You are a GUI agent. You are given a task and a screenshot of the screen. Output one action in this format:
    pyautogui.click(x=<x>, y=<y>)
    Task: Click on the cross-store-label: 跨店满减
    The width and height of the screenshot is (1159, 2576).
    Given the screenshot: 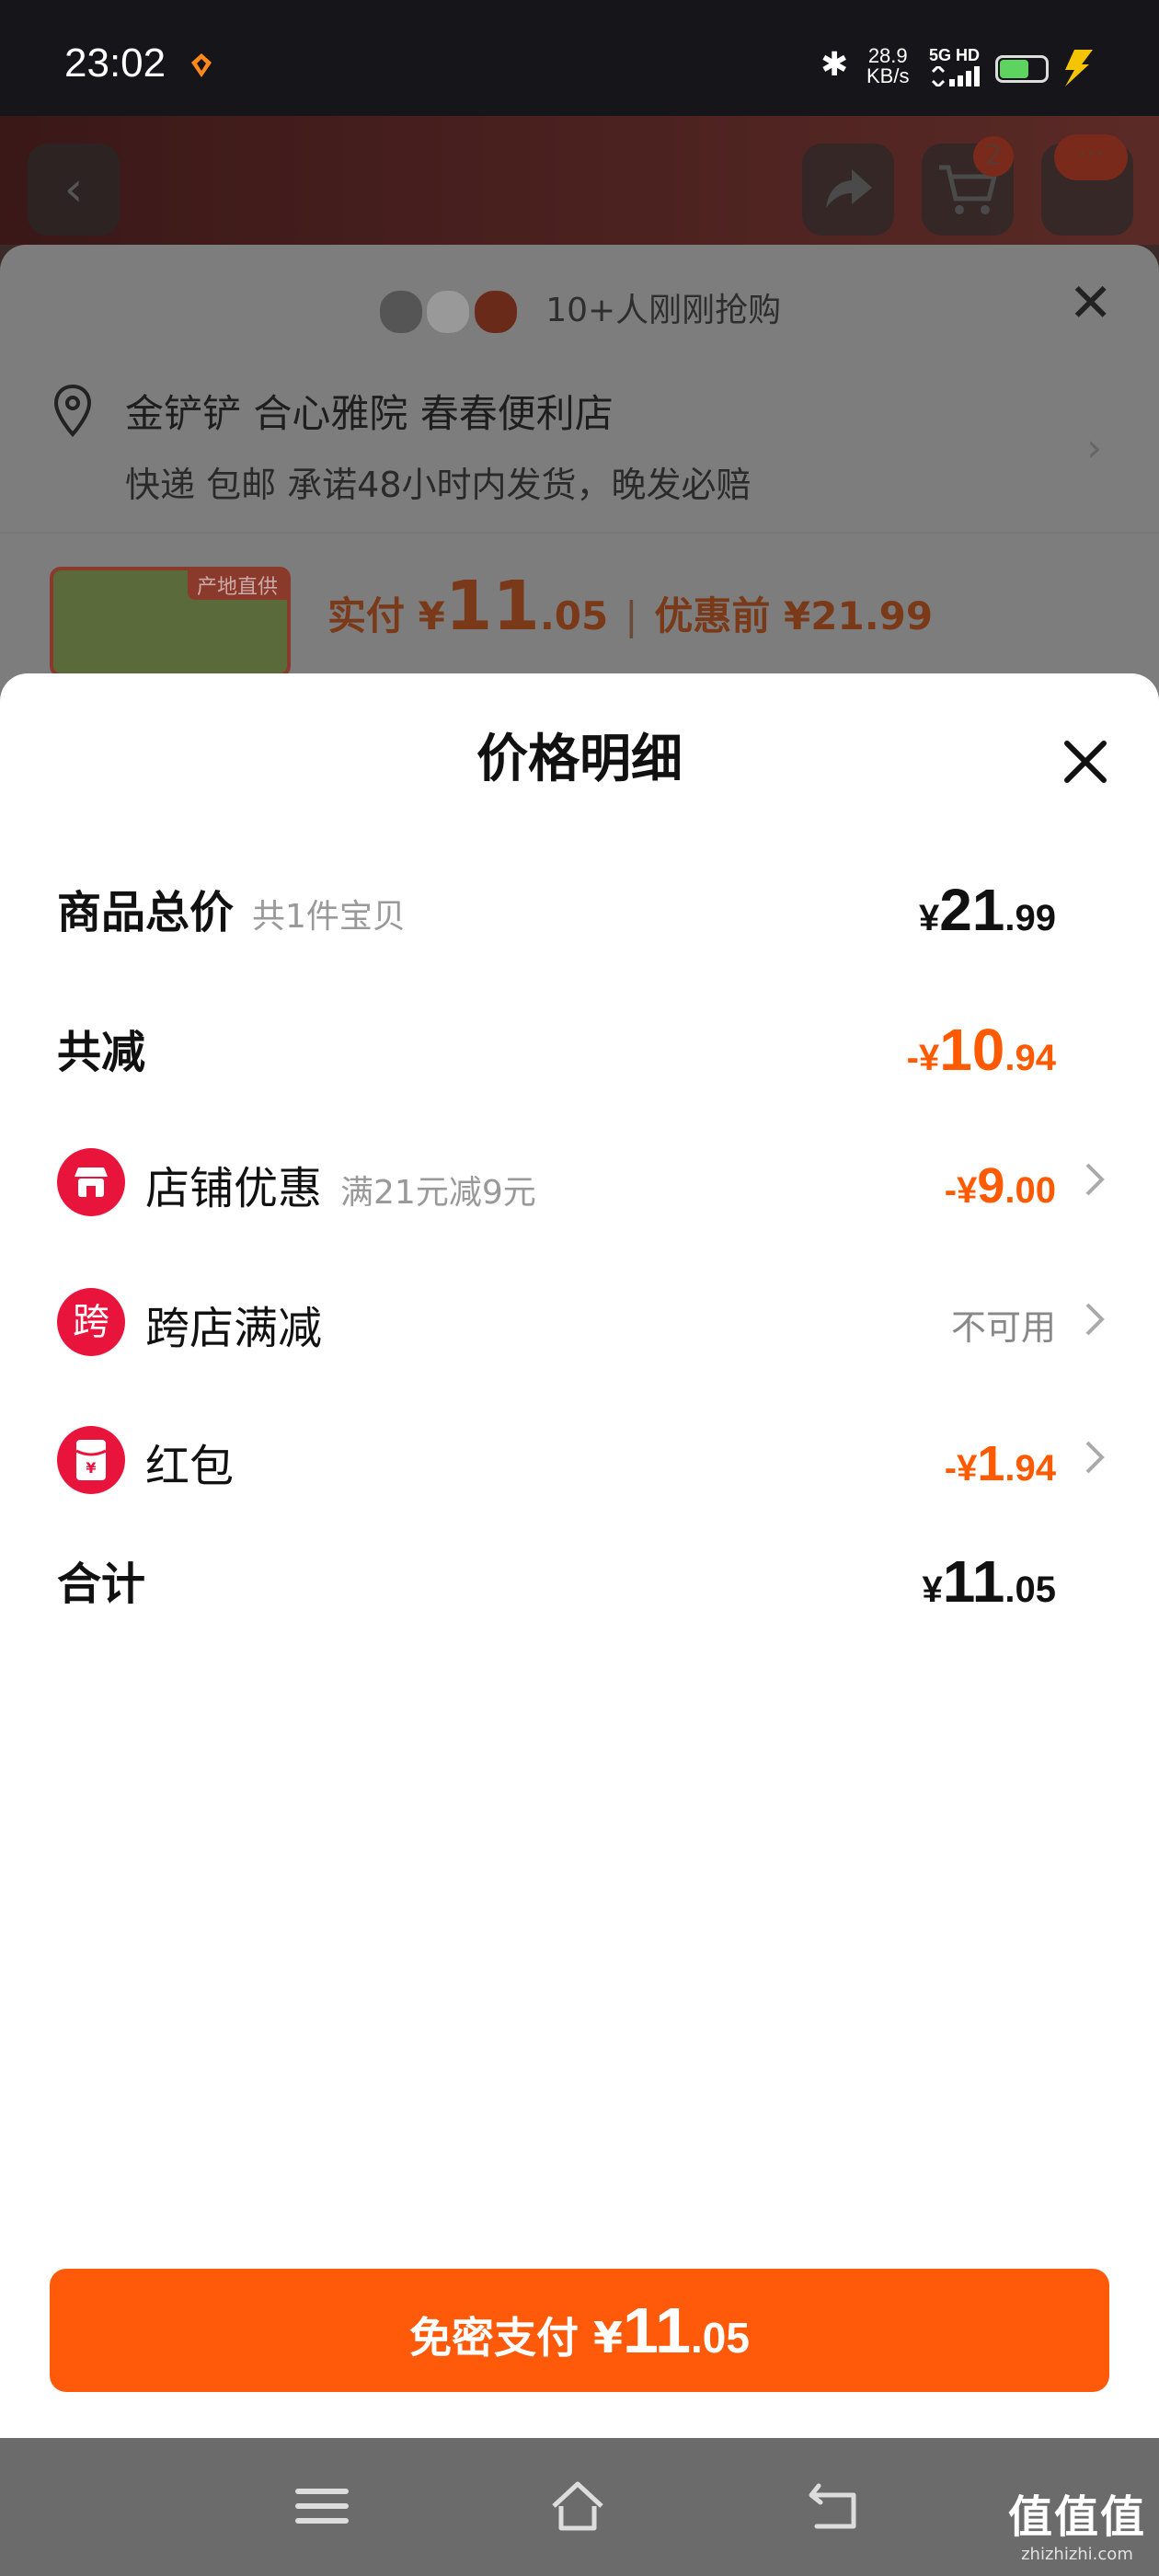 What is the action you would take?
    pyautogui.click(x=234, y=1328)
    